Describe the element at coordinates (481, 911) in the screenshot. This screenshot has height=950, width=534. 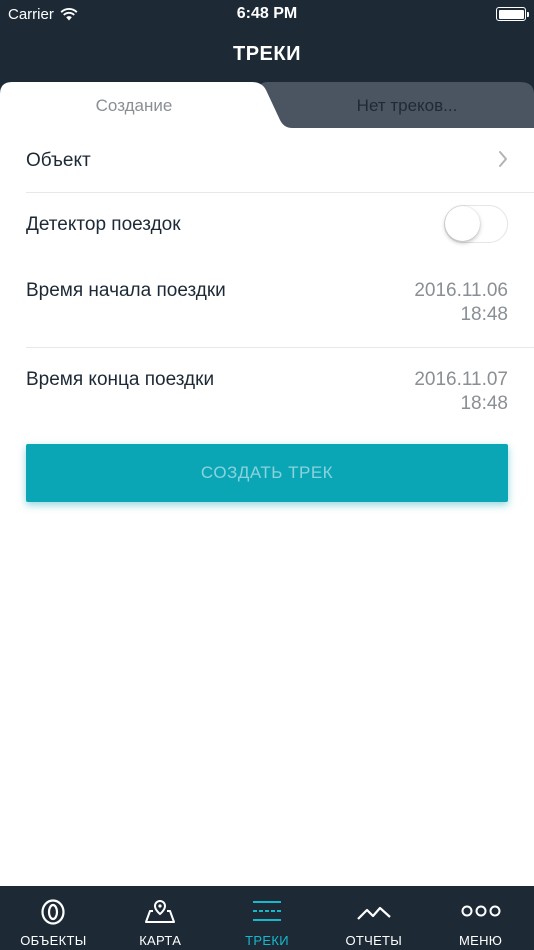
I see `menu-icon` at that location.